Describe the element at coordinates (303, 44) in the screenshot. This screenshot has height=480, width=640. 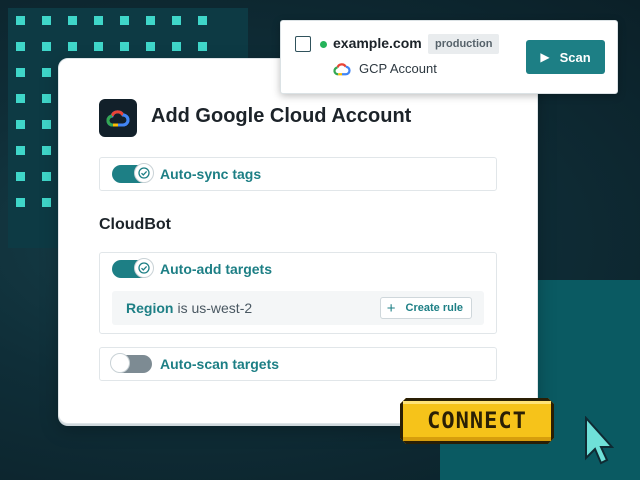
I see `target-checkbox` at that location.